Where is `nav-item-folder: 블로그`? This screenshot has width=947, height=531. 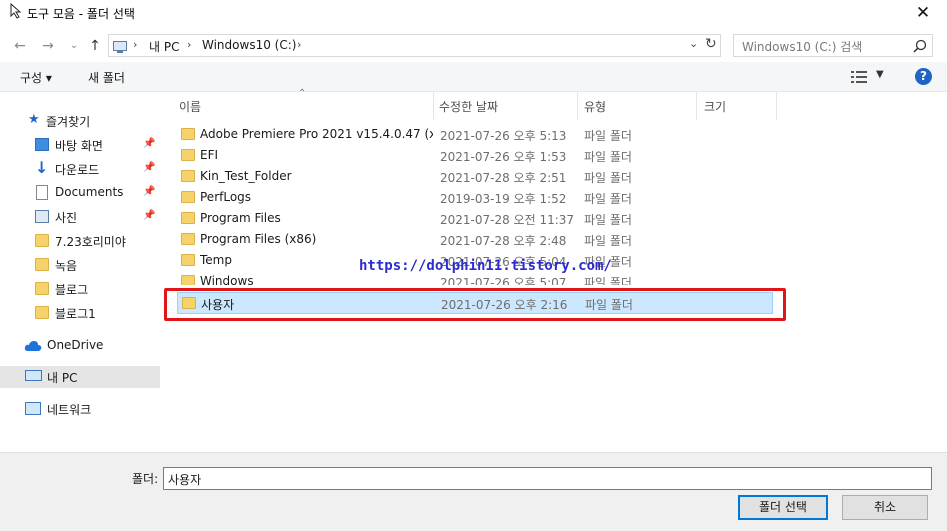
nav-item-folder: 블로그 is located at coordinates (80, 289).